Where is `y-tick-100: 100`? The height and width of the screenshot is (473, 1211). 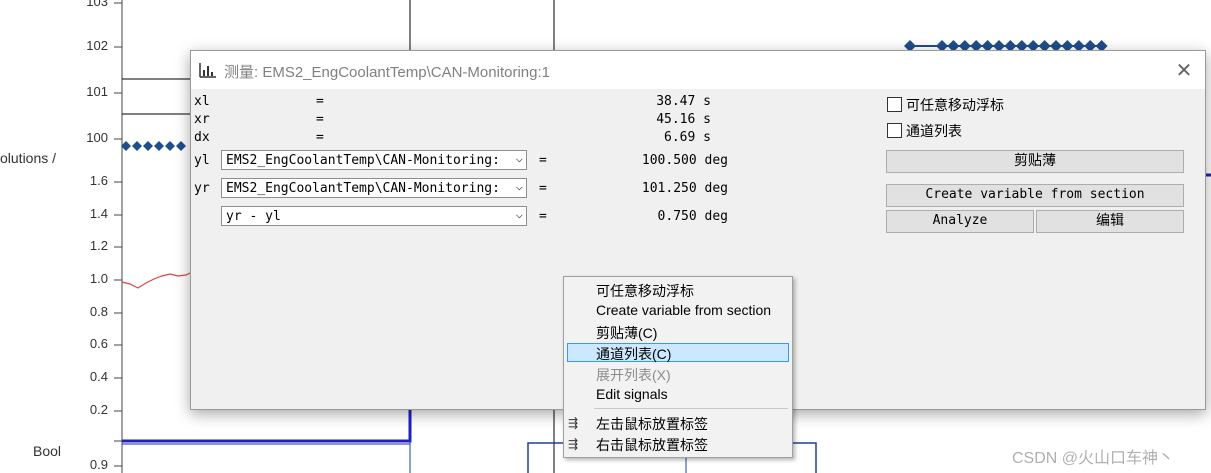 y-tick-100: 100 is located at coordinates (97, 137).